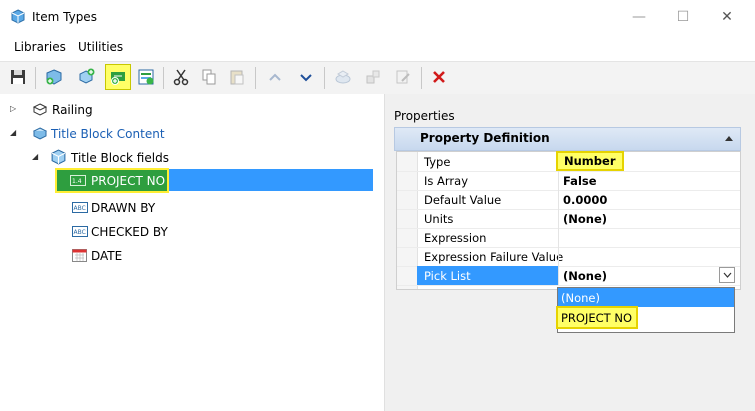 Image resolution: width=755 pixels, height=411 pixels. I want to click on save-button, so click(18, 77).